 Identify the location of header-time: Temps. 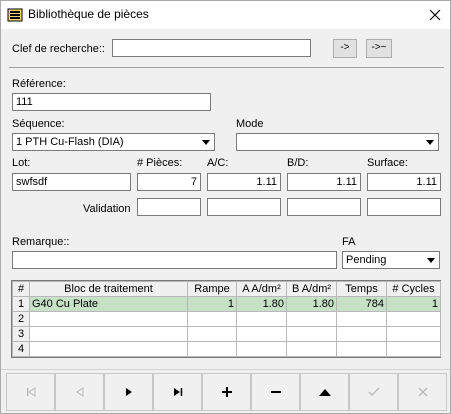
(361, 289).